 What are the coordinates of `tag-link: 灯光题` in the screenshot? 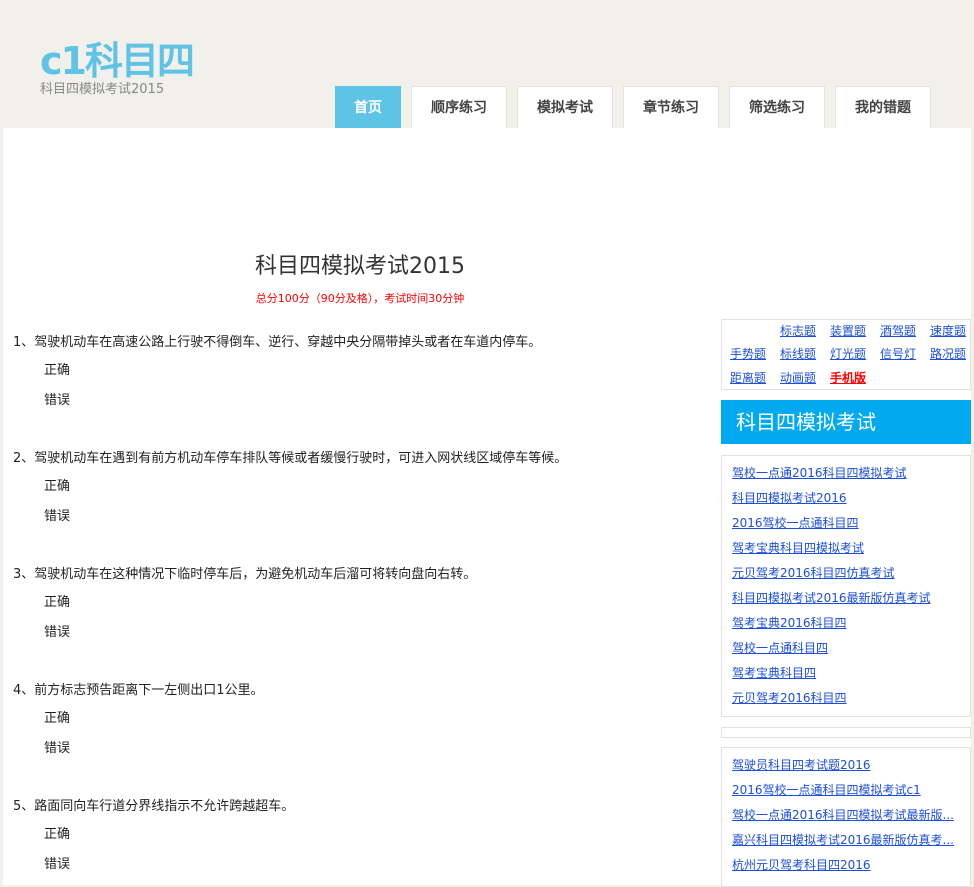 It's located at (855, 356).